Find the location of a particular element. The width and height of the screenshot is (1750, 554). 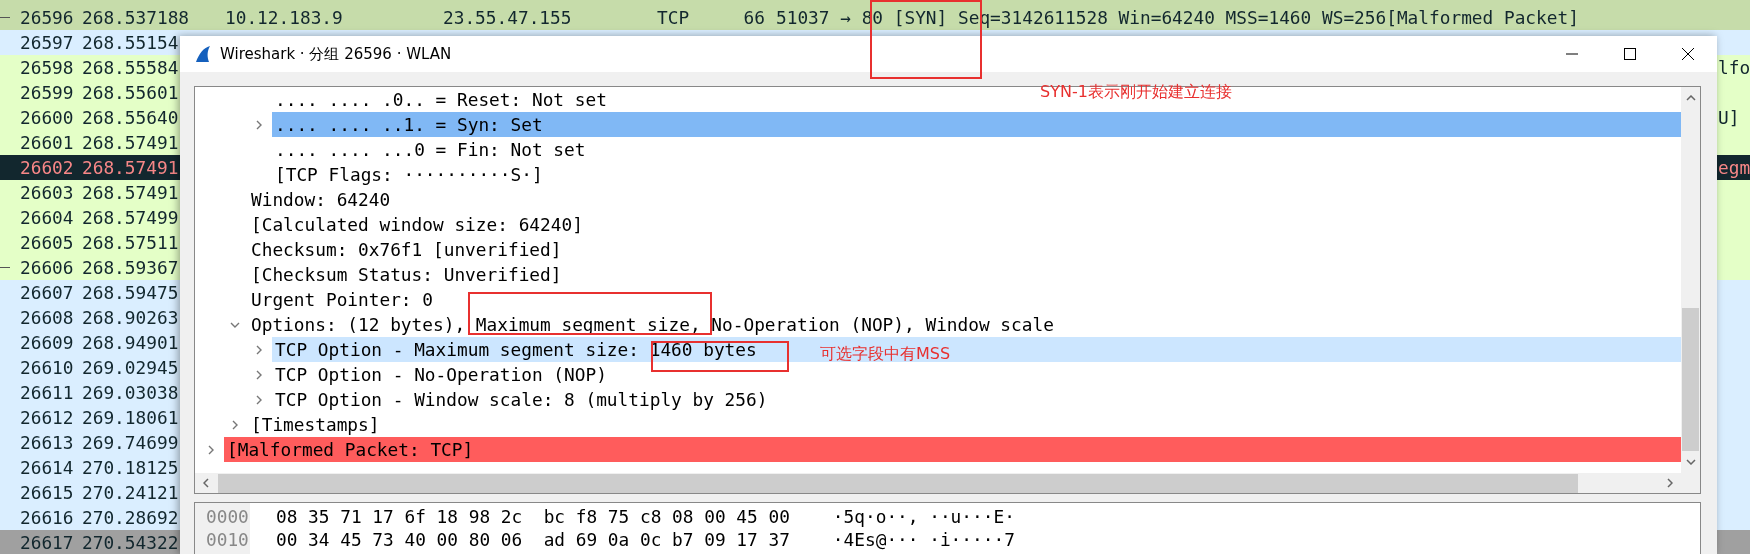

table-cell-text: 66 is located at coordinates (753, 17).